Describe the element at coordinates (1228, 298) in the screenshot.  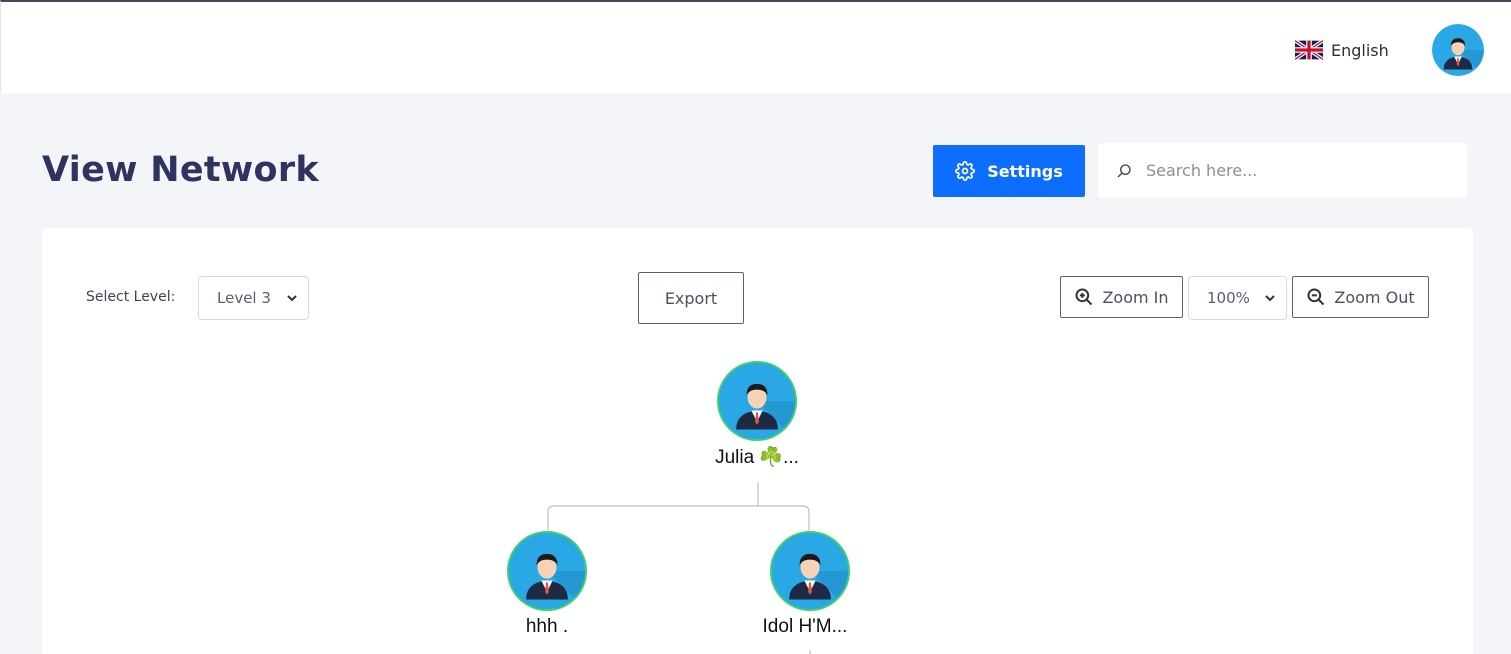
I see `zoom-select-value: 100%` at that location.